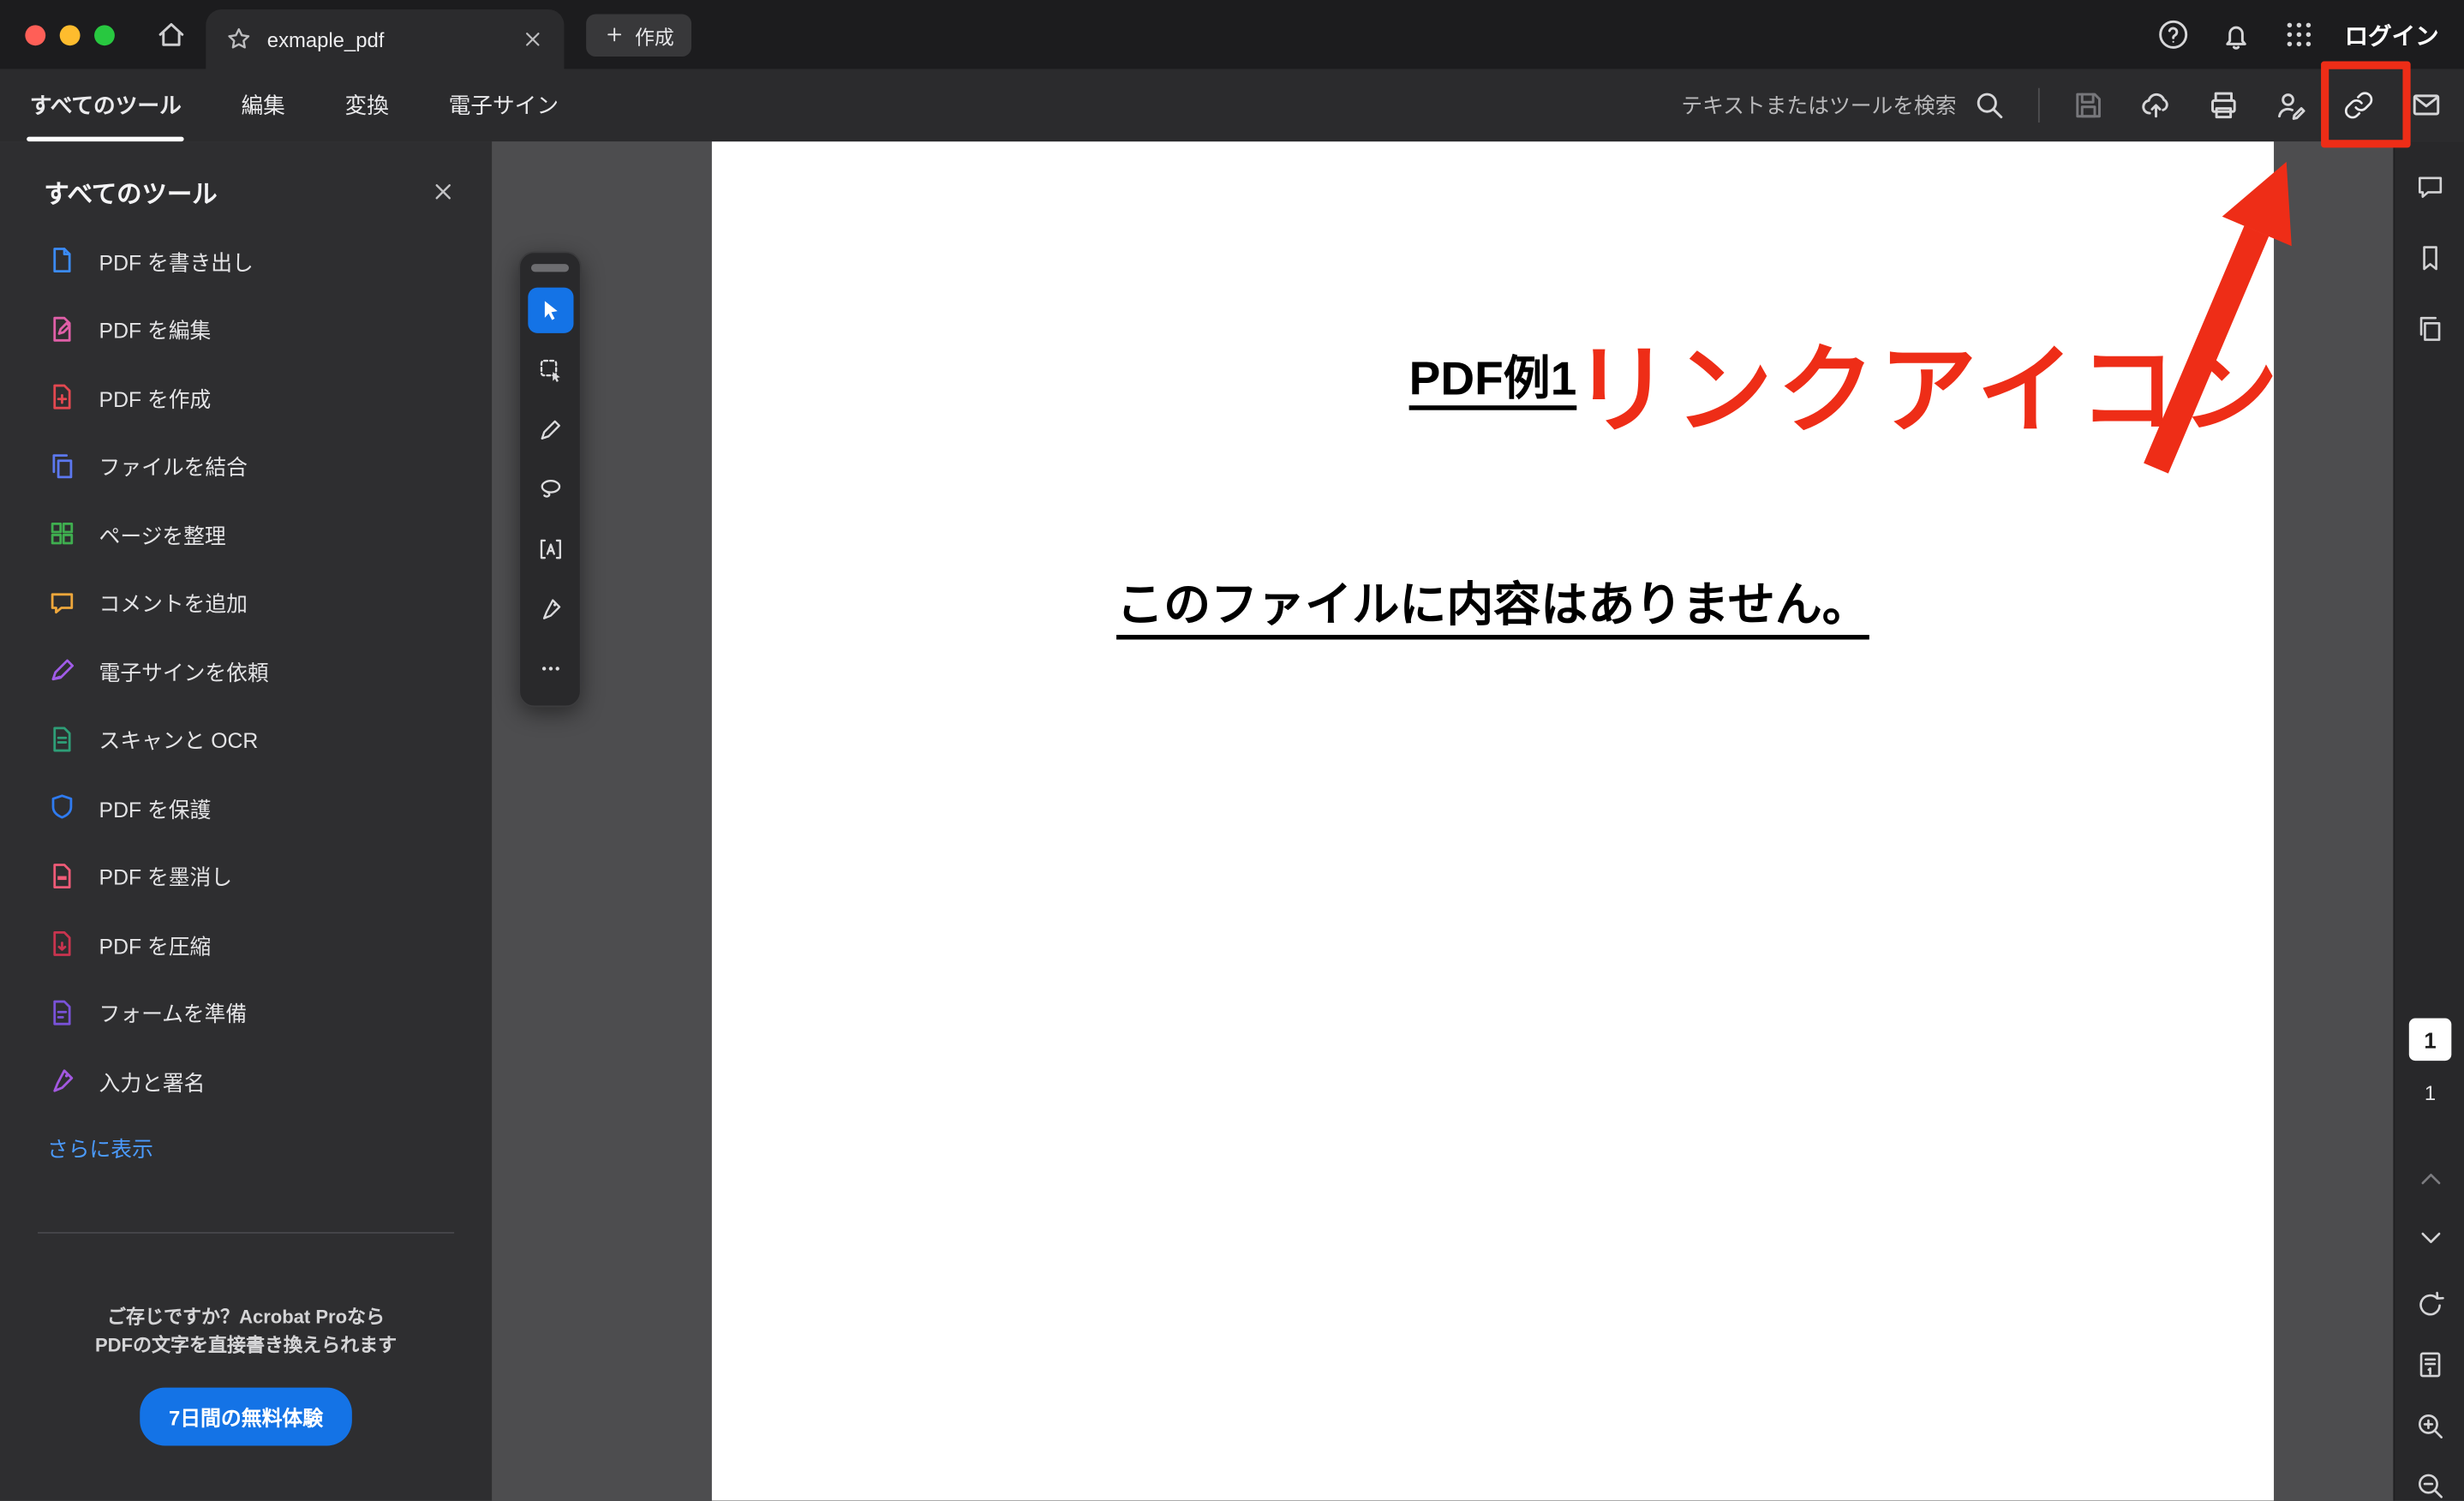 The image size is (2464, 1501). I want to click on print-icon, so click(2223, 105).